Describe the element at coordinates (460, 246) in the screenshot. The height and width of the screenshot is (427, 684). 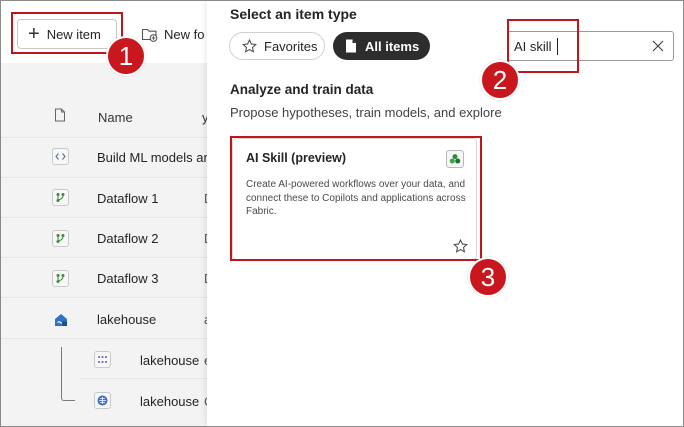
I see `favorite-star-icon` at that location.